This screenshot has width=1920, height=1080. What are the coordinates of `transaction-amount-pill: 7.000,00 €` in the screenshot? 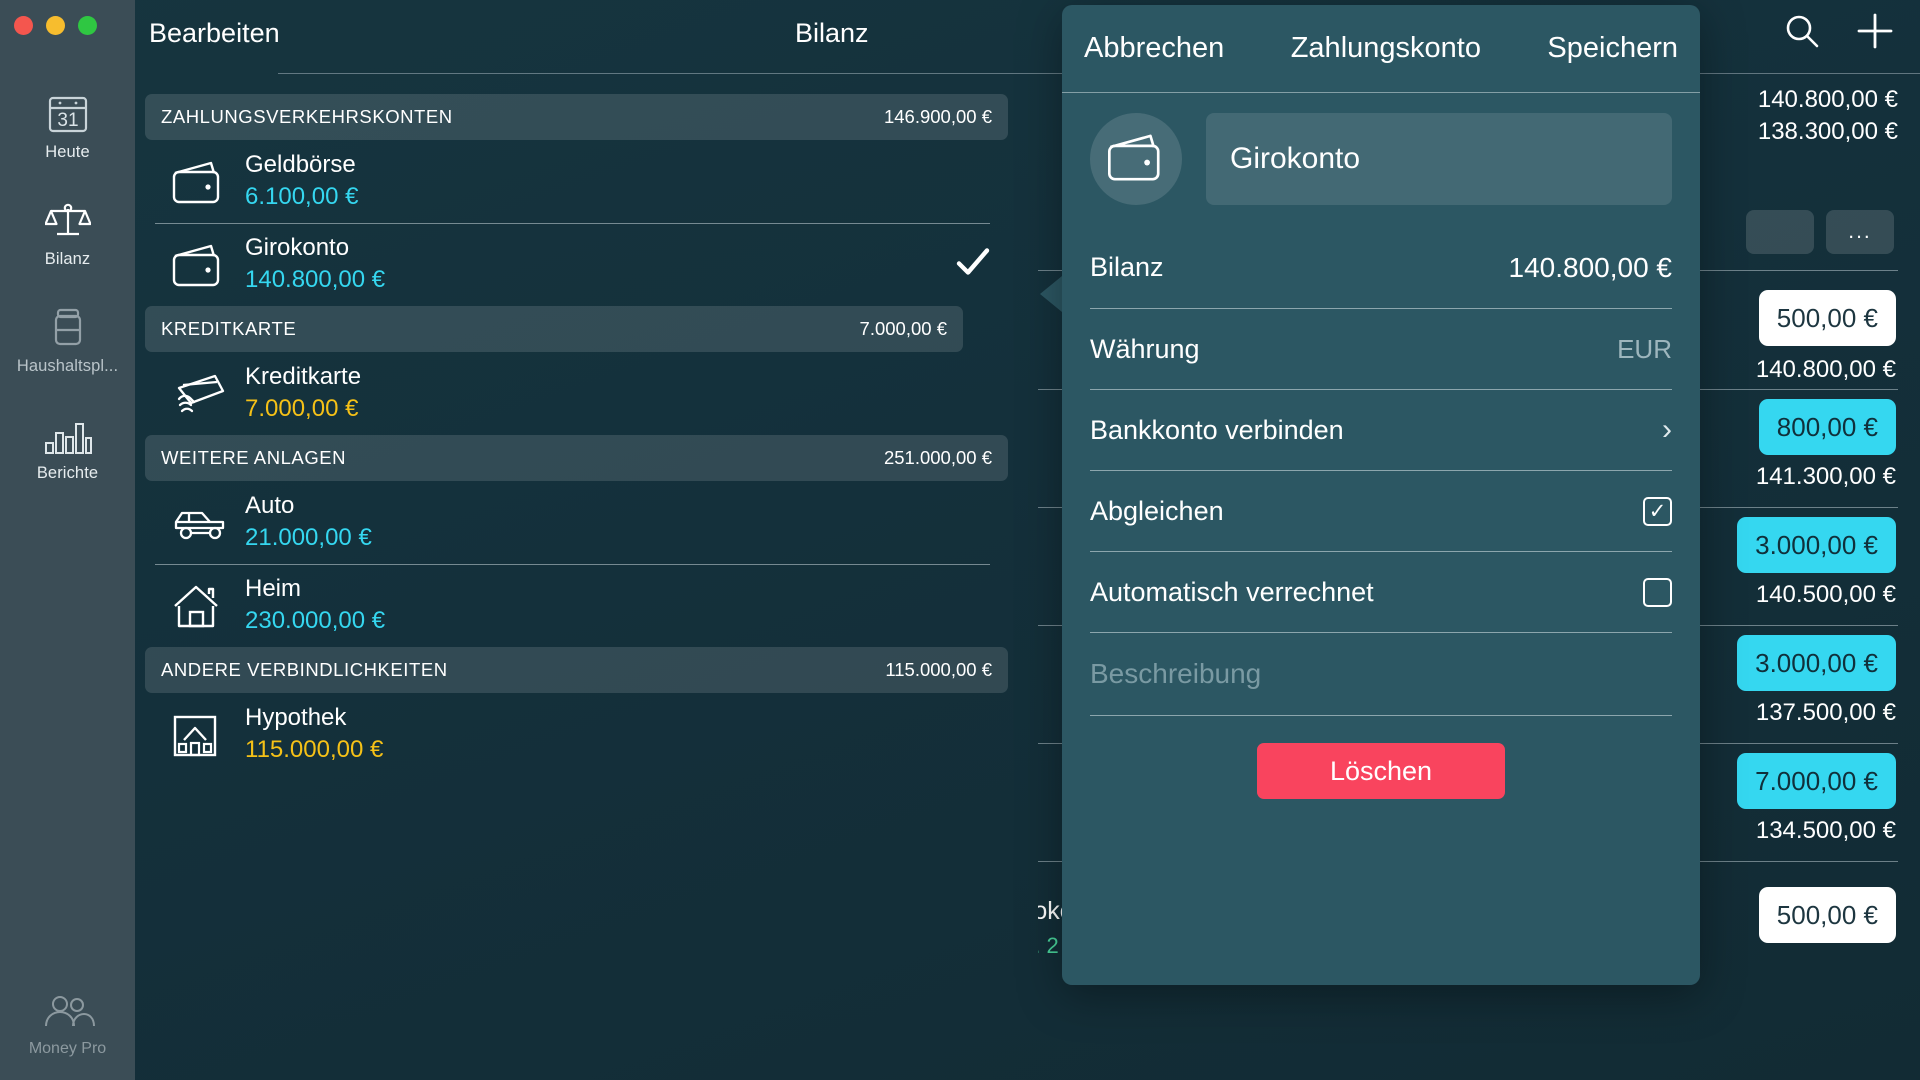 It's located at (1816, 781).